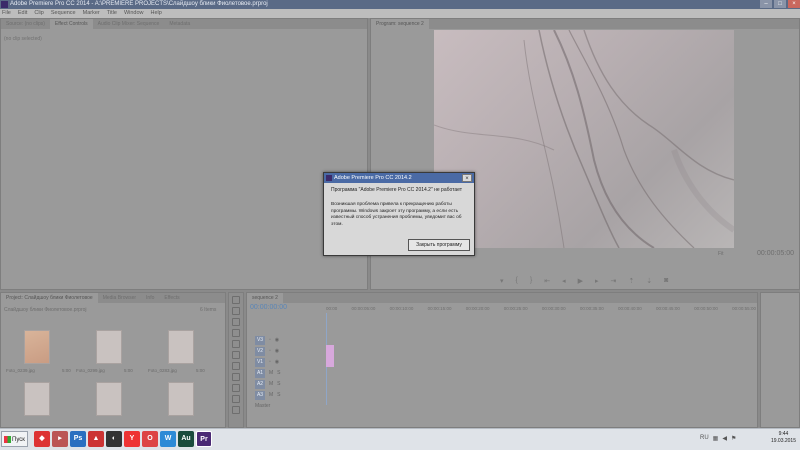 Image resolution: width=800 pixels, height=450 pixels. I want to click on ruler-tick: 00:00:20:00, so click(477, 308).